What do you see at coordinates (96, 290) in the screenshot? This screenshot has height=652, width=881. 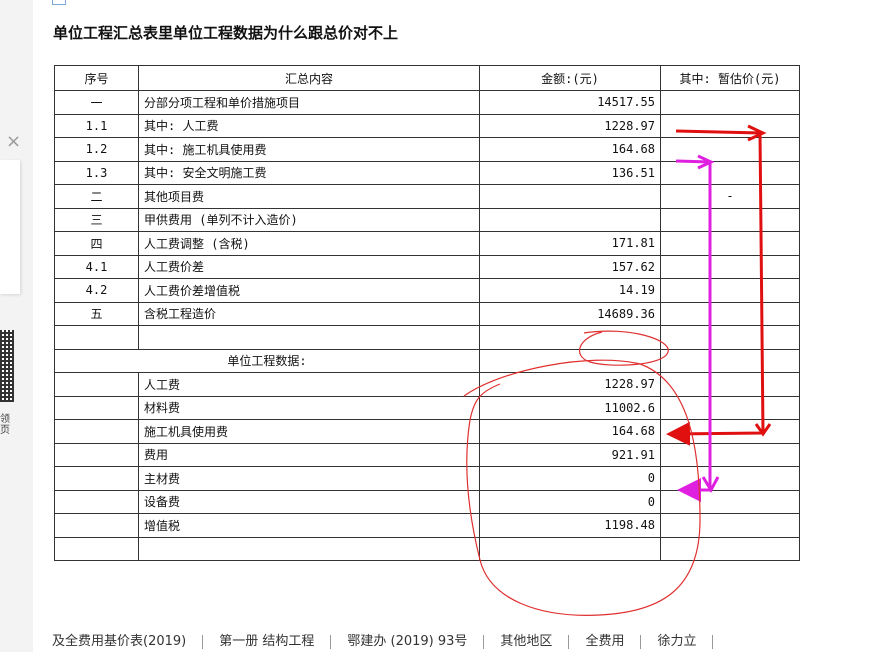 I see `row-no: 4.2` at bounding box center [96, 290].